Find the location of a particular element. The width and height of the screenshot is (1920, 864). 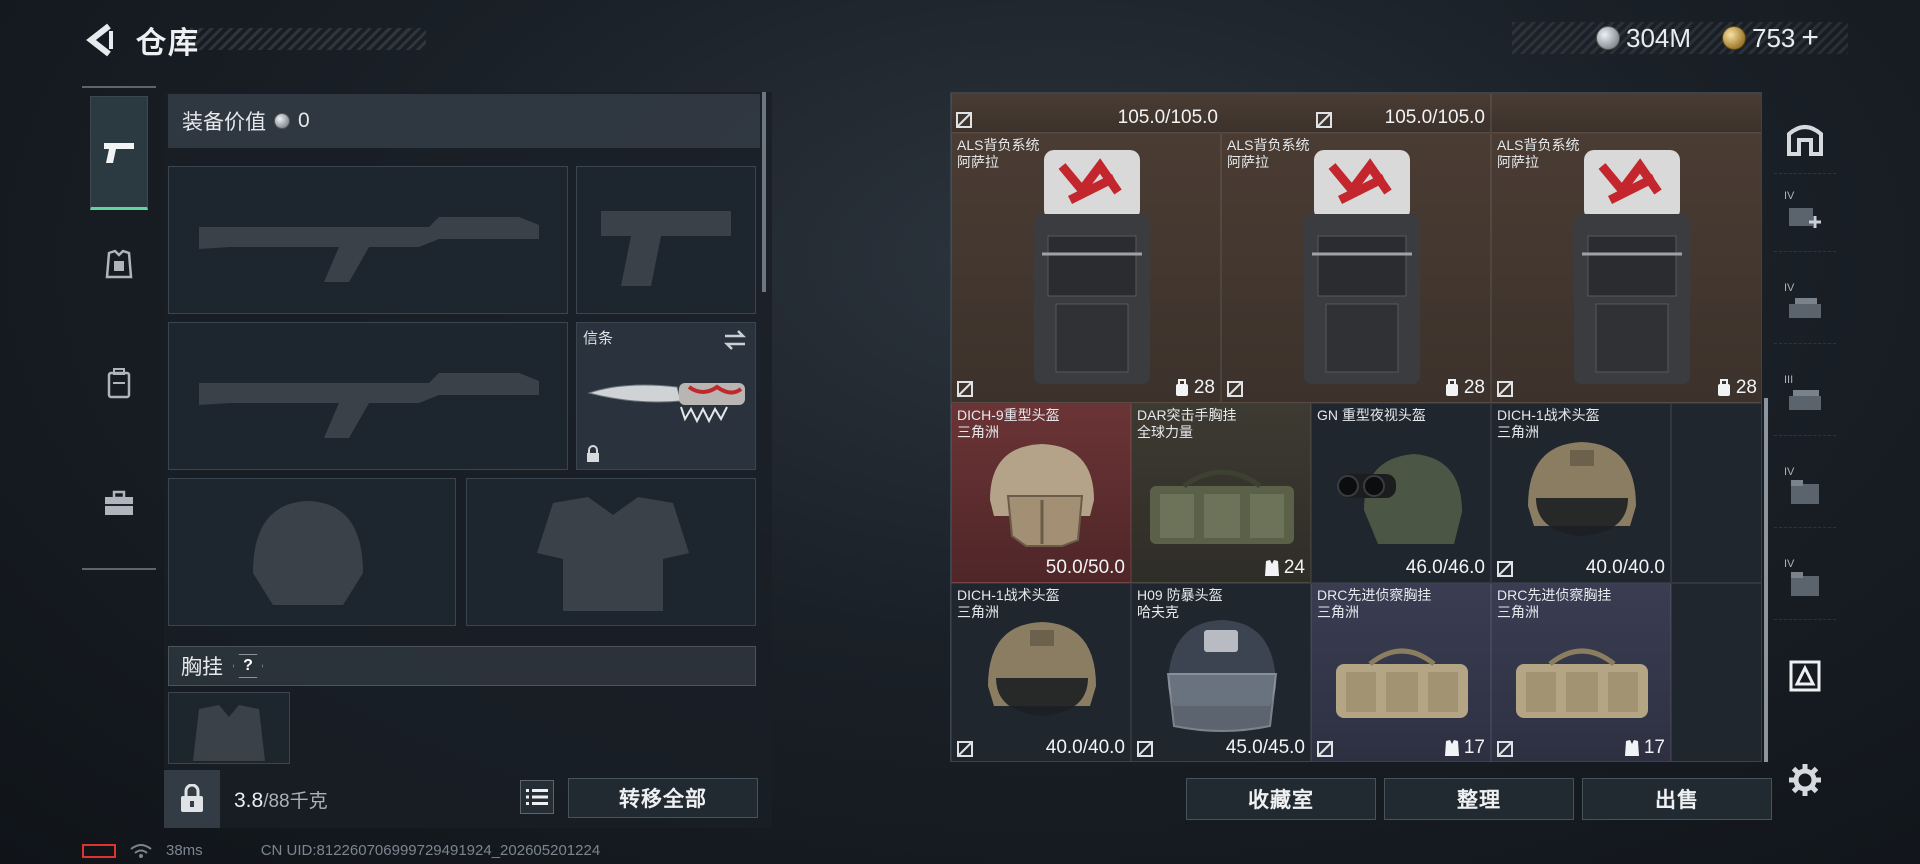

rail-home is located at coordinates (1805, 138).